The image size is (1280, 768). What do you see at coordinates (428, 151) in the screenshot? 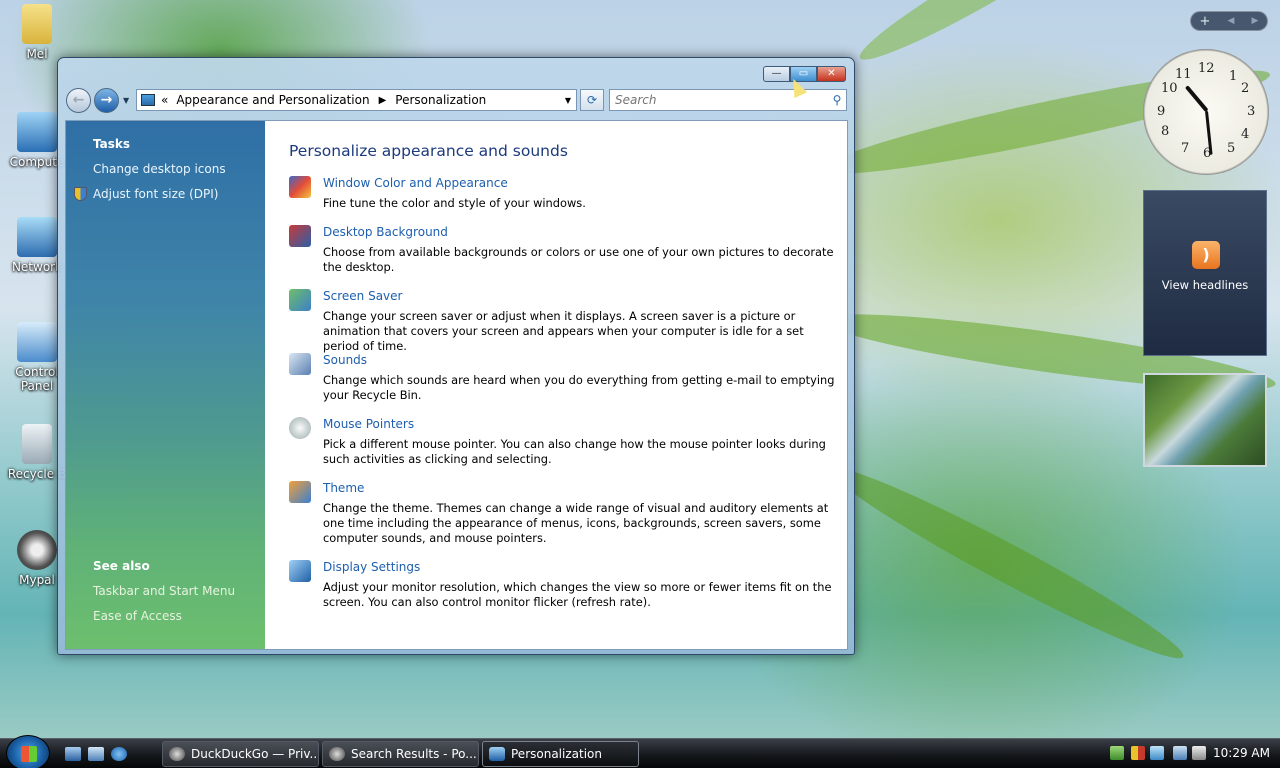
I see `page-title: Personalize appearance and sounds` at bounding box center [428, 151].